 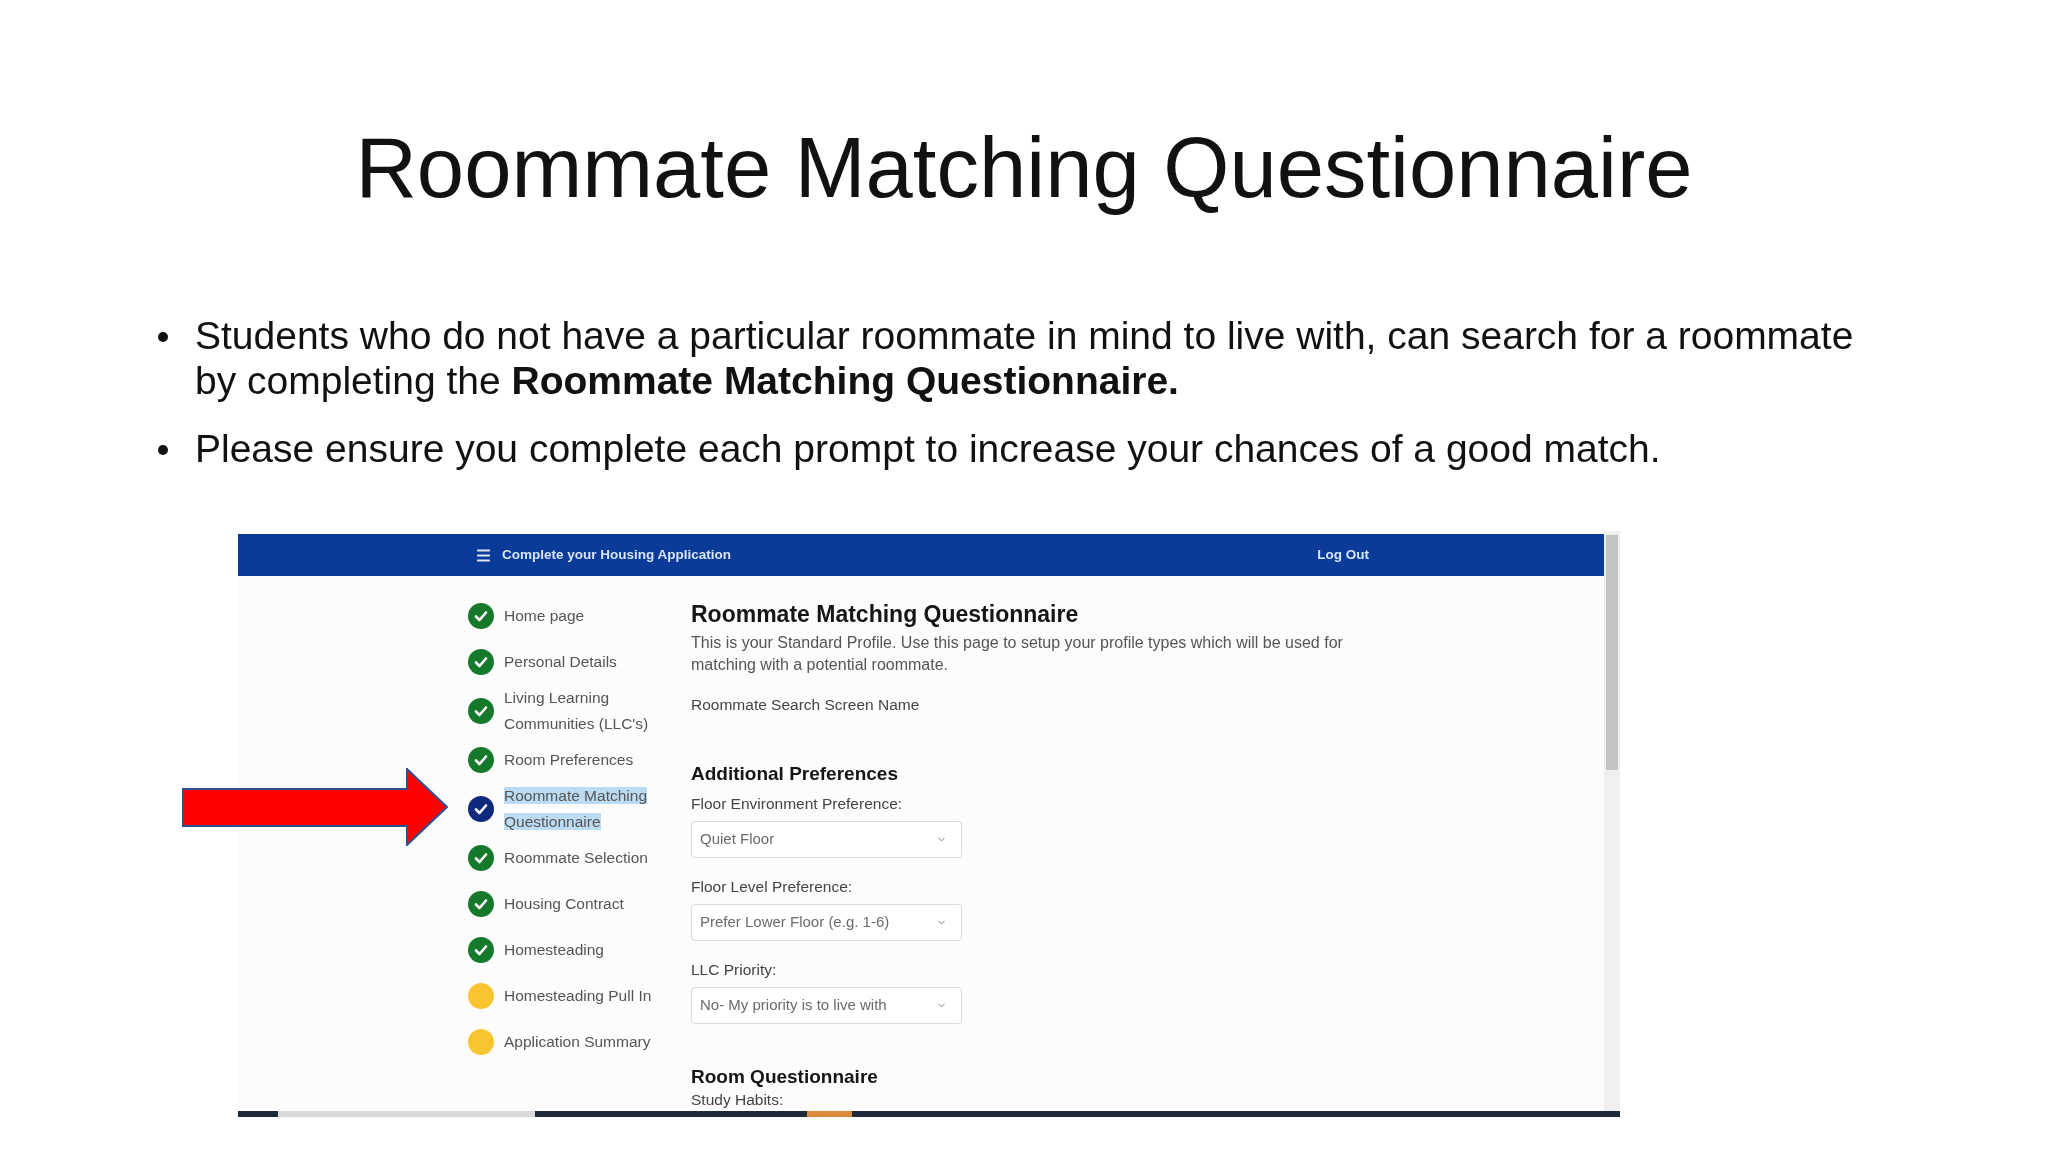 What do you see at coordinates (1024, 168) in the screenshot?
I see `slide-title: Roommate Matching Questionnaire` at bounding box center [1024, 168].